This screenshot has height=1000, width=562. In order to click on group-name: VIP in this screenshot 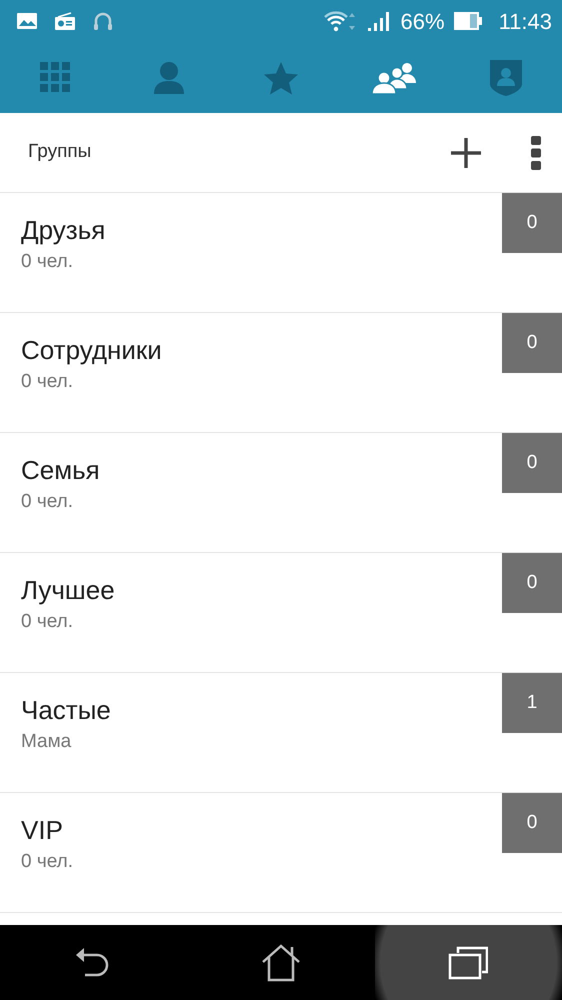, I will do `click(42, 830)`.